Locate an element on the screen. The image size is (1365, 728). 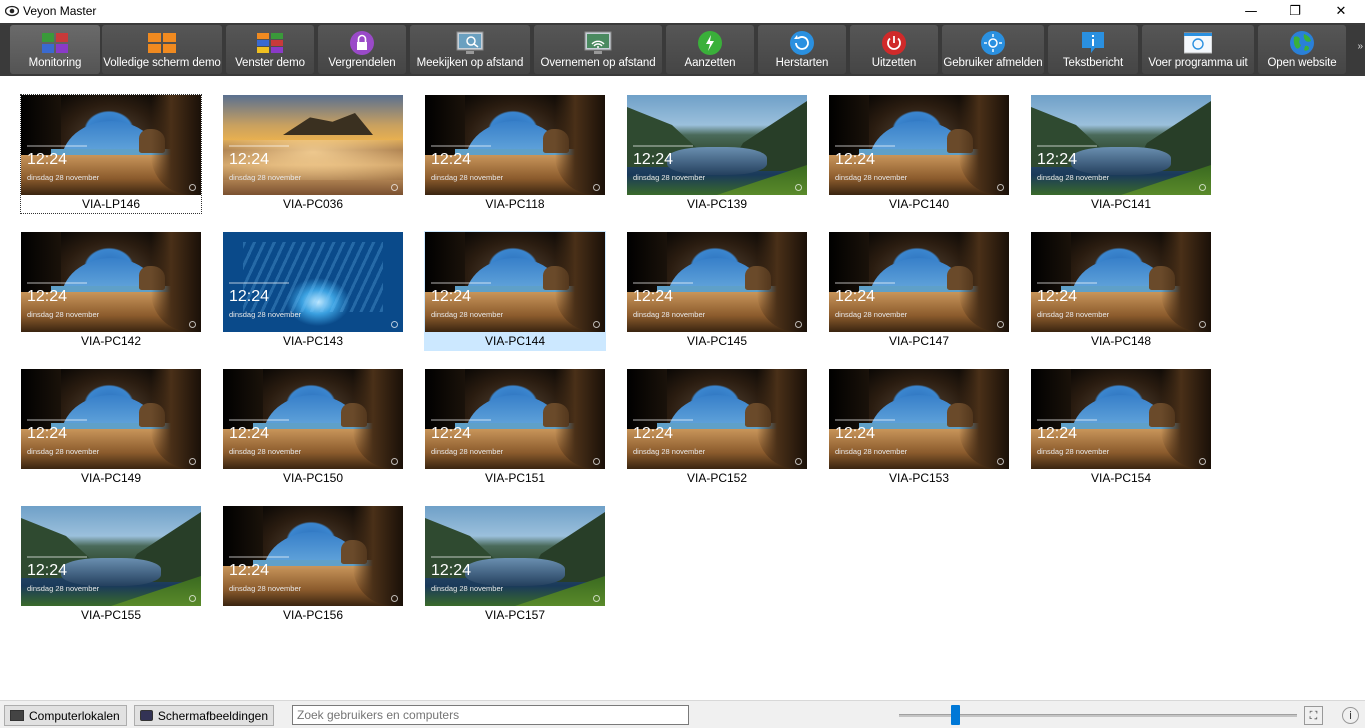
fullscreen-demo-button: Volledige scherm demo is located at coordinates (162, 49).